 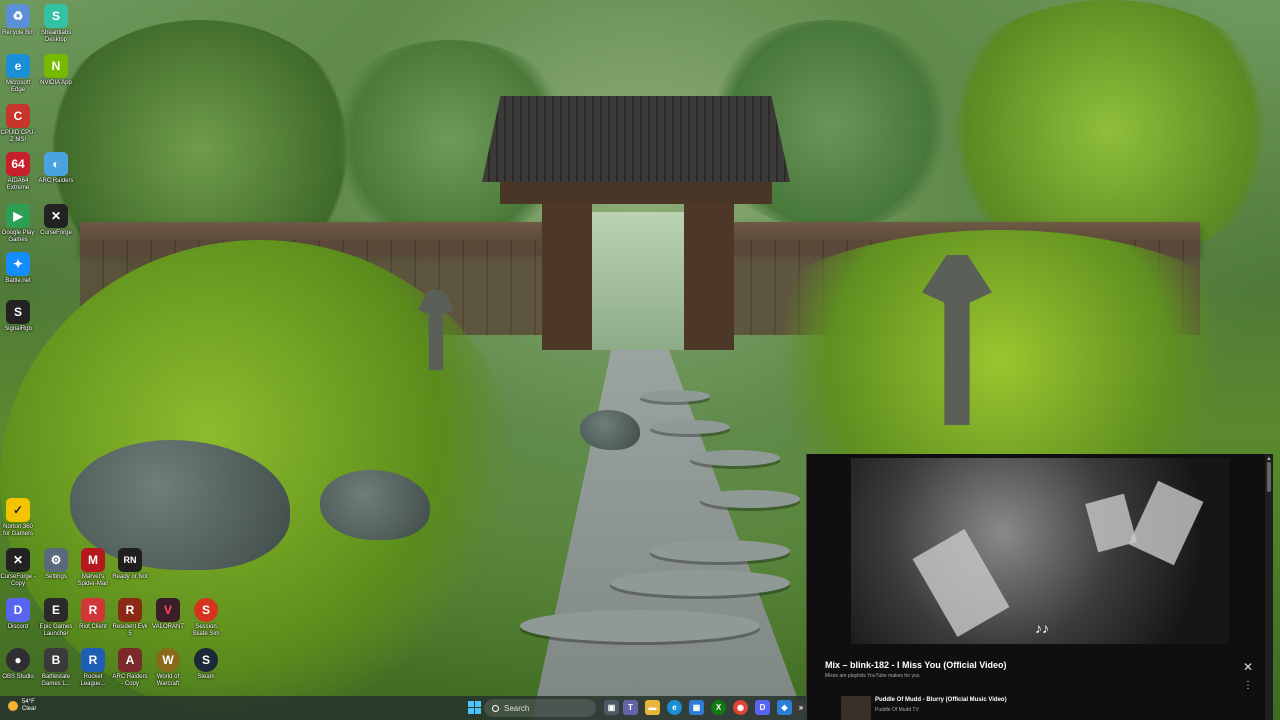 I want to click on more-options-icon: ⋮, so click(x=1248, y=685).